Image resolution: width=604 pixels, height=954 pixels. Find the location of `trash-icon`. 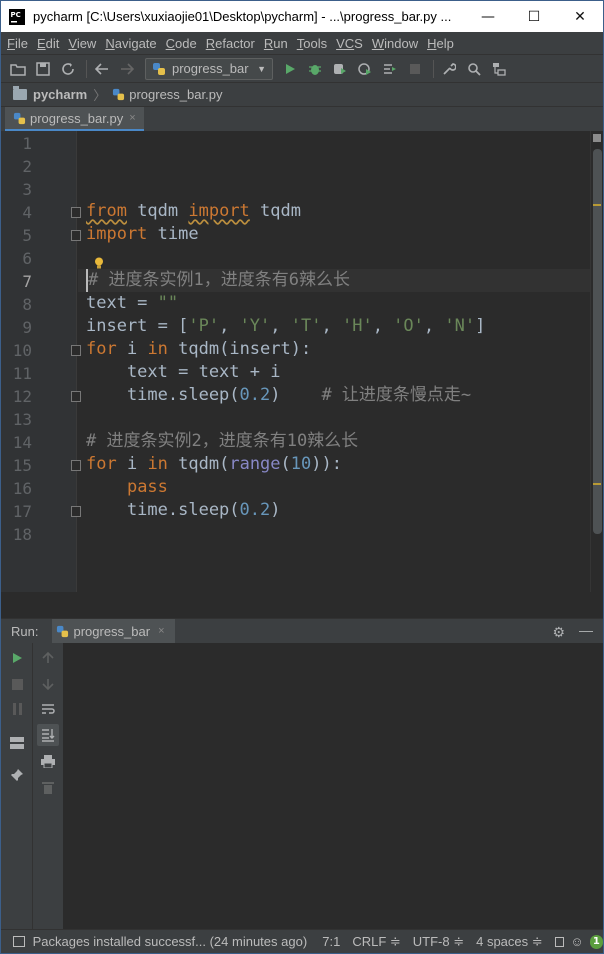

trash-icon is located at coordinates (48, 787).